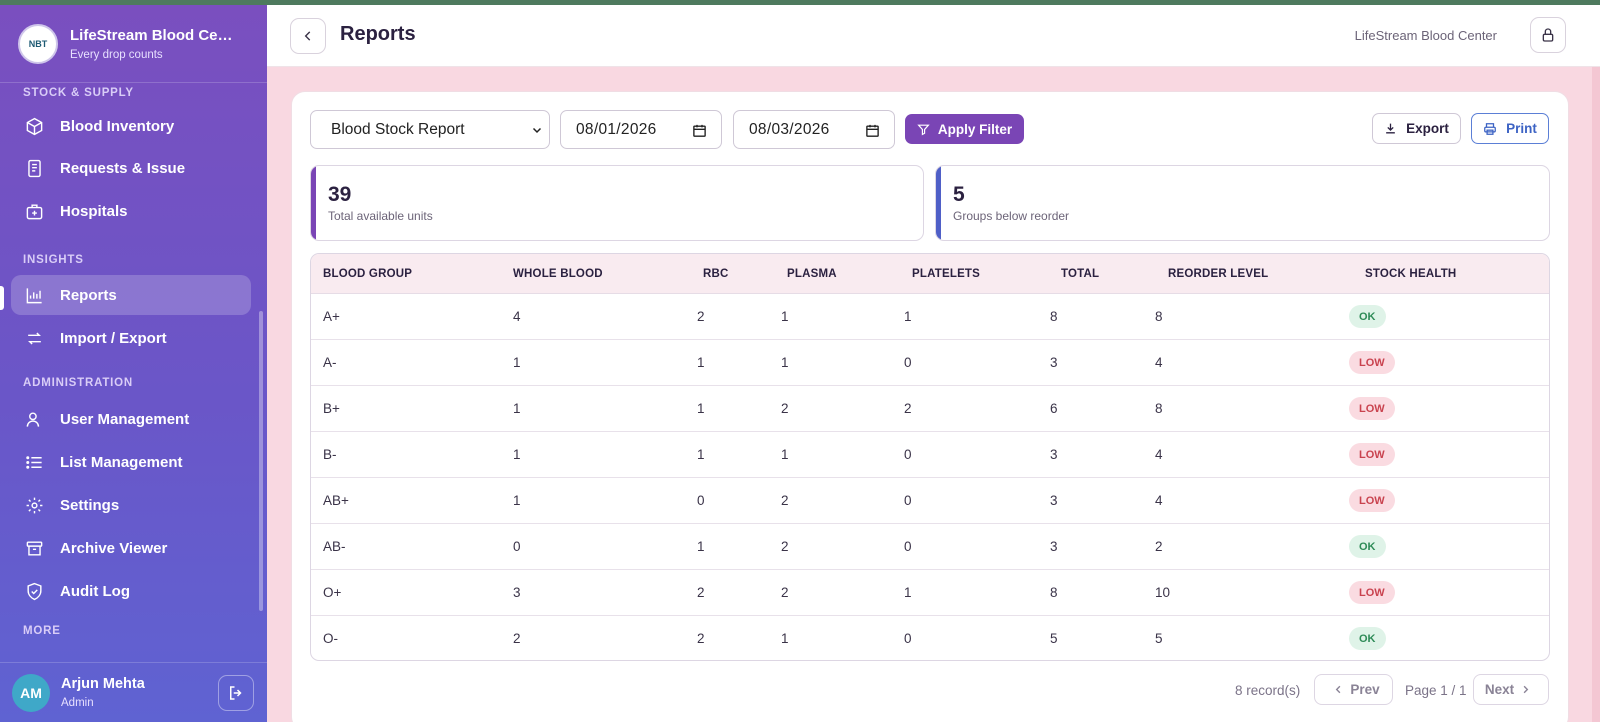 The height and width of the screenshot is (722, 1600). Describe the element at coordinates (334, 546) in the screenshot. I see `table-cell: AB-` at that location.